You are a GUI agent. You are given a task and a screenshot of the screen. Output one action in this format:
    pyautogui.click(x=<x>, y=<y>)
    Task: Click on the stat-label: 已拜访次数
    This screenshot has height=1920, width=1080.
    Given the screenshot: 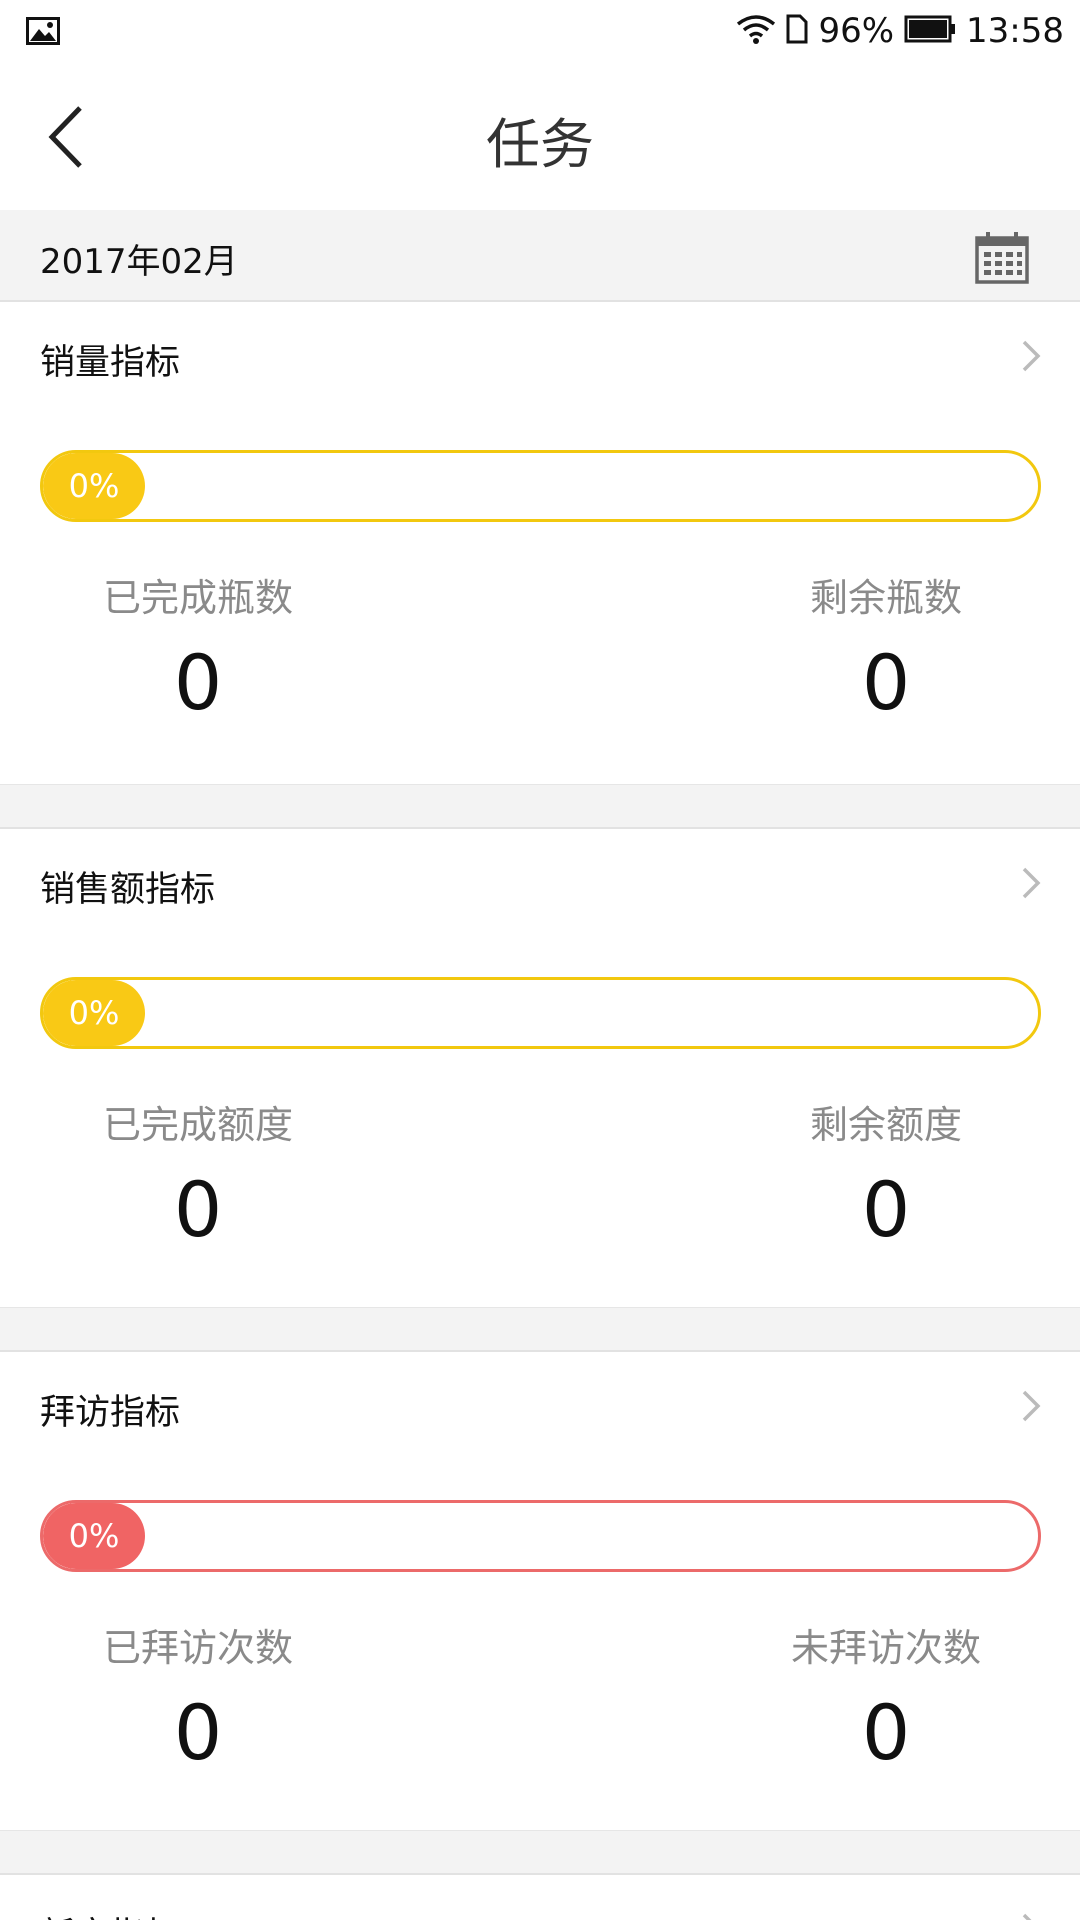 What is the action you would take?
    pyautogui.click(x=197, y=1648)
    